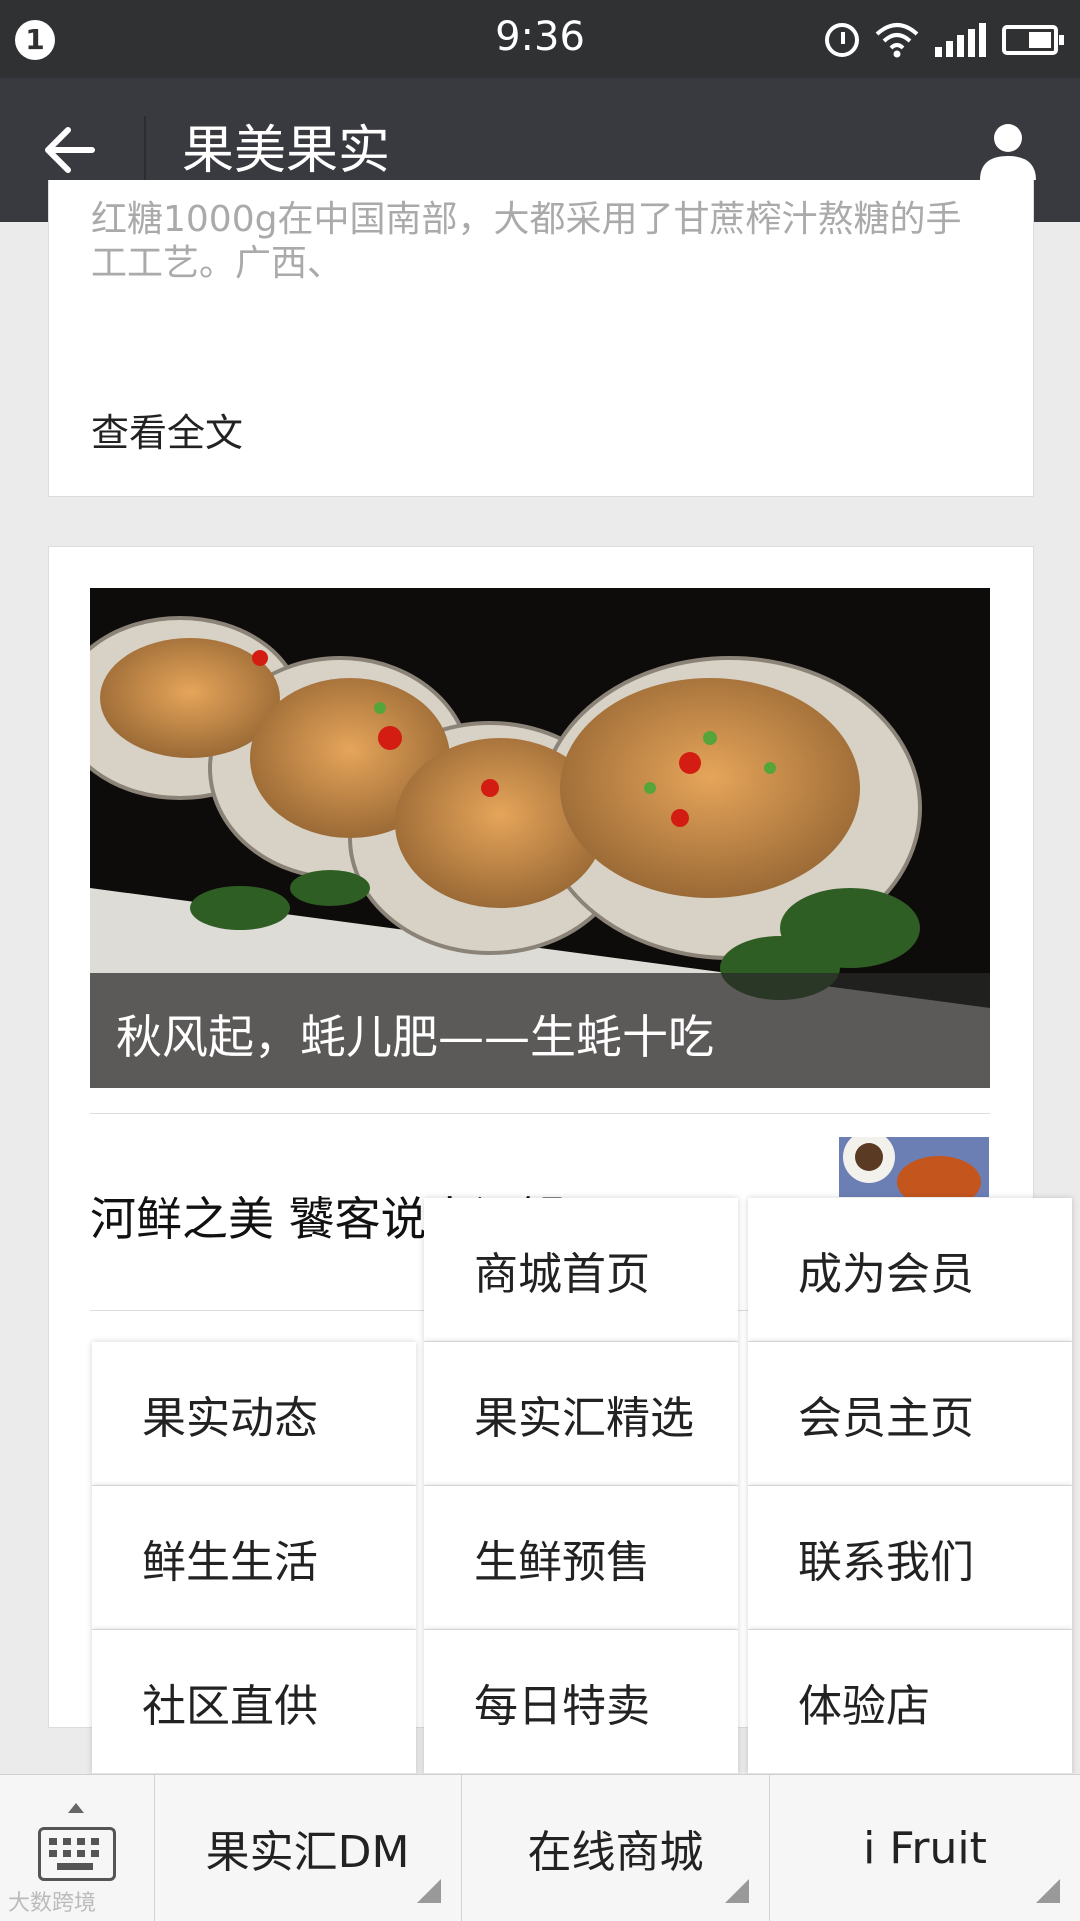 Image resolution: width=1080 pixels, height=1921 pixels. What do you see at coordinates (910, 1558) in the screenshot?
I see `menu-item-contact-us: 联系我们` at bounding box center [910, 1558].